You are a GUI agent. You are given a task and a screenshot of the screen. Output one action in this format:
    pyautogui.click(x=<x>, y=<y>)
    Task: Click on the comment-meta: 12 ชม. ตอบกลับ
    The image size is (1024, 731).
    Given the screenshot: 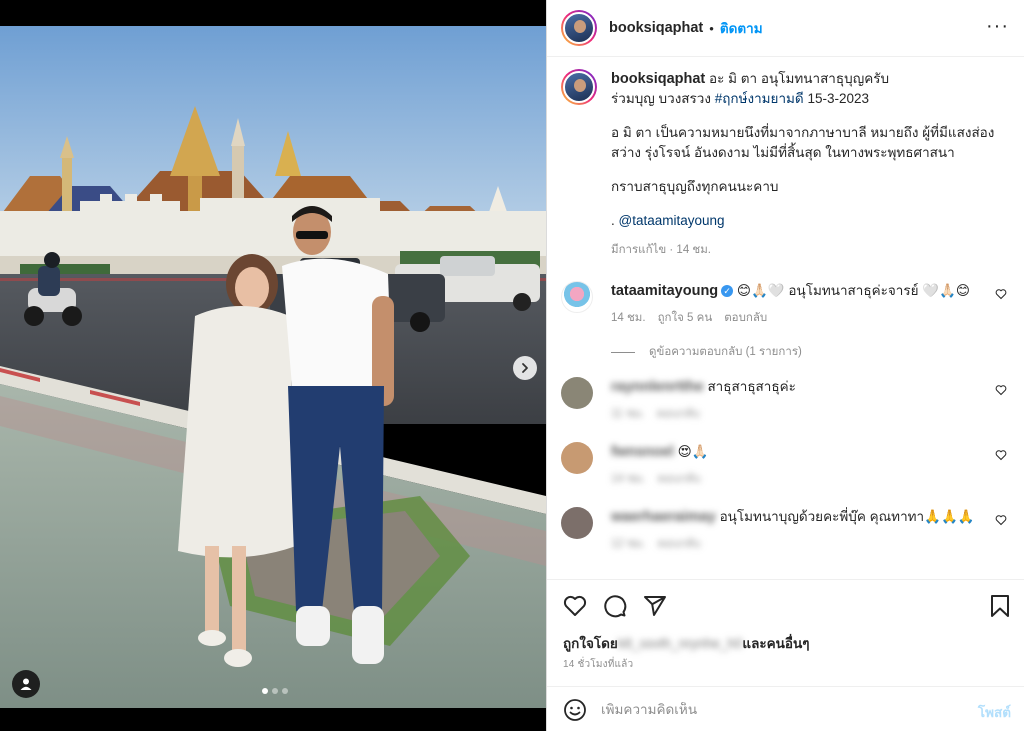 What is the action you would take?
    pyautogui.click(x=811, y=544)
    